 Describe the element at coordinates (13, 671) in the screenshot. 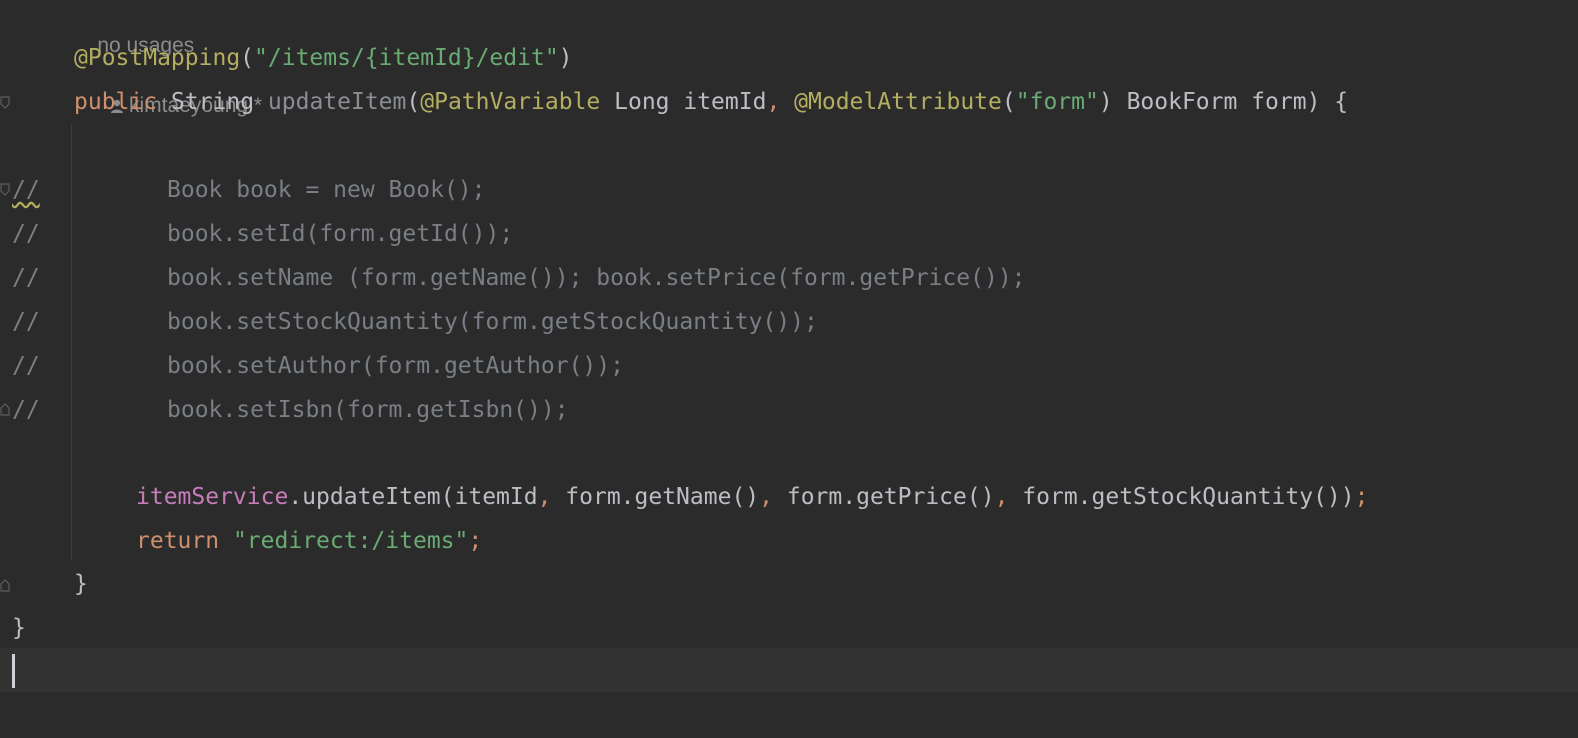

I see `text-caret` at that location.